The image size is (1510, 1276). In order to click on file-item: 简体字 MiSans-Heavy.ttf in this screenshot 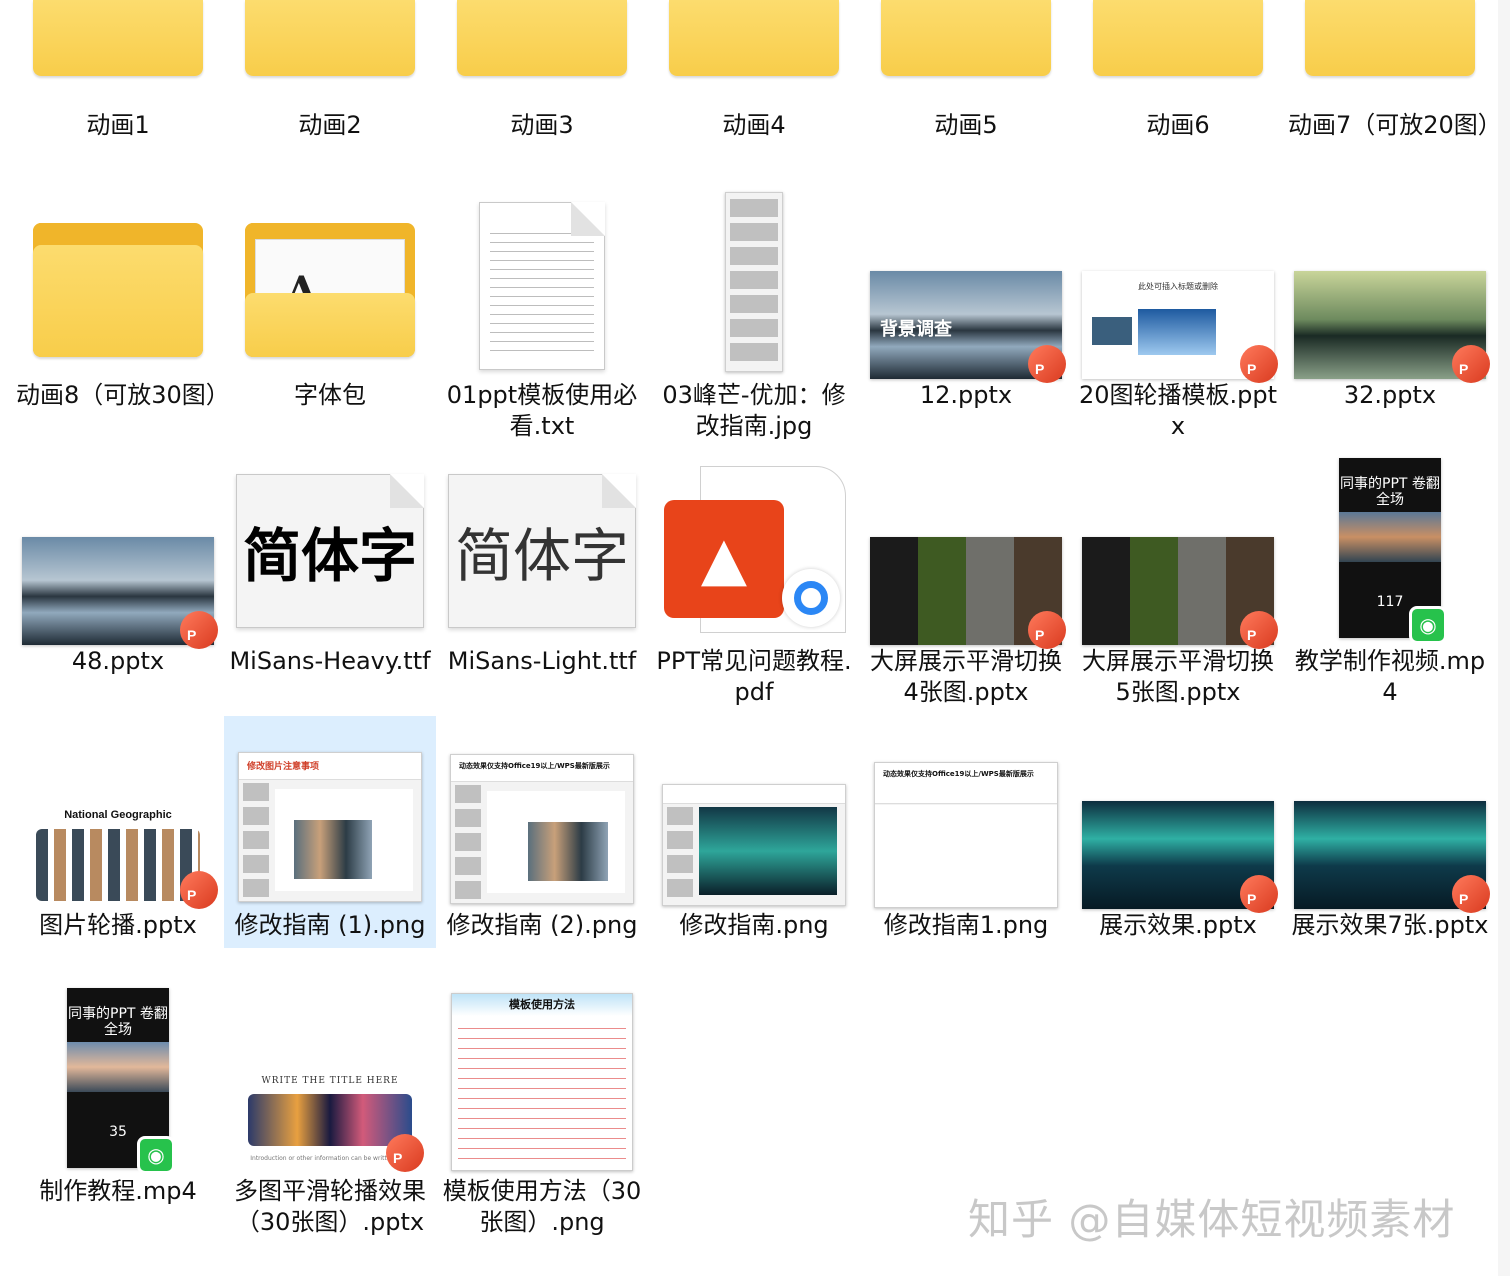, I will do `click(330, 588)`.